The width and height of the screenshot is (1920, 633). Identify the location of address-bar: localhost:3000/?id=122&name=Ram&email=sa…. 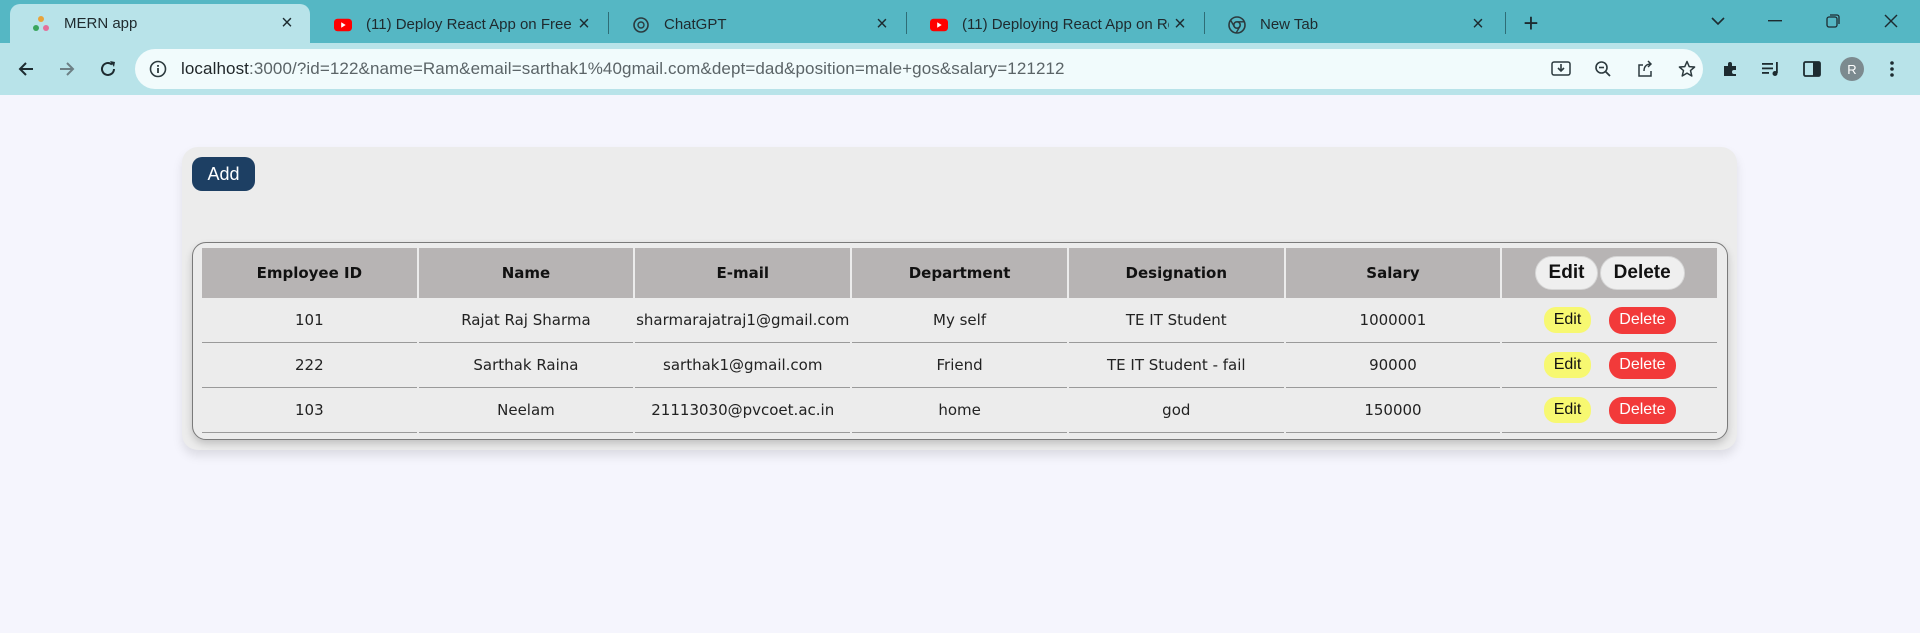
(919, 69).